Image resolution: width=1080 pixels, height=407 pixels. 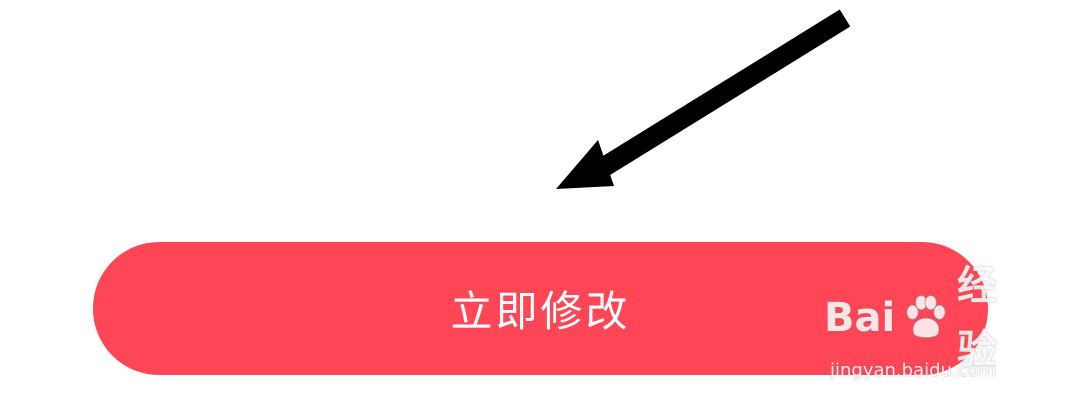 What do you see at coordinates (703, 99) in the screenshot?
I see `annotation-arrow-icon` at bounding box center [703, 99].